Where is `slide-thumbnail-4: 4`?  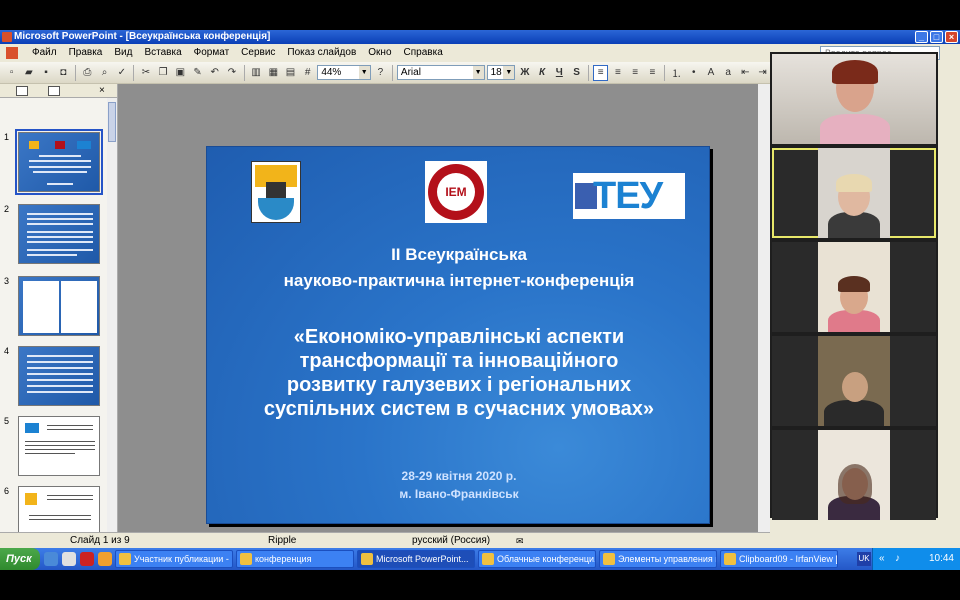
slide-thumbnail-4: 4 is located at coordinates (52, 378).